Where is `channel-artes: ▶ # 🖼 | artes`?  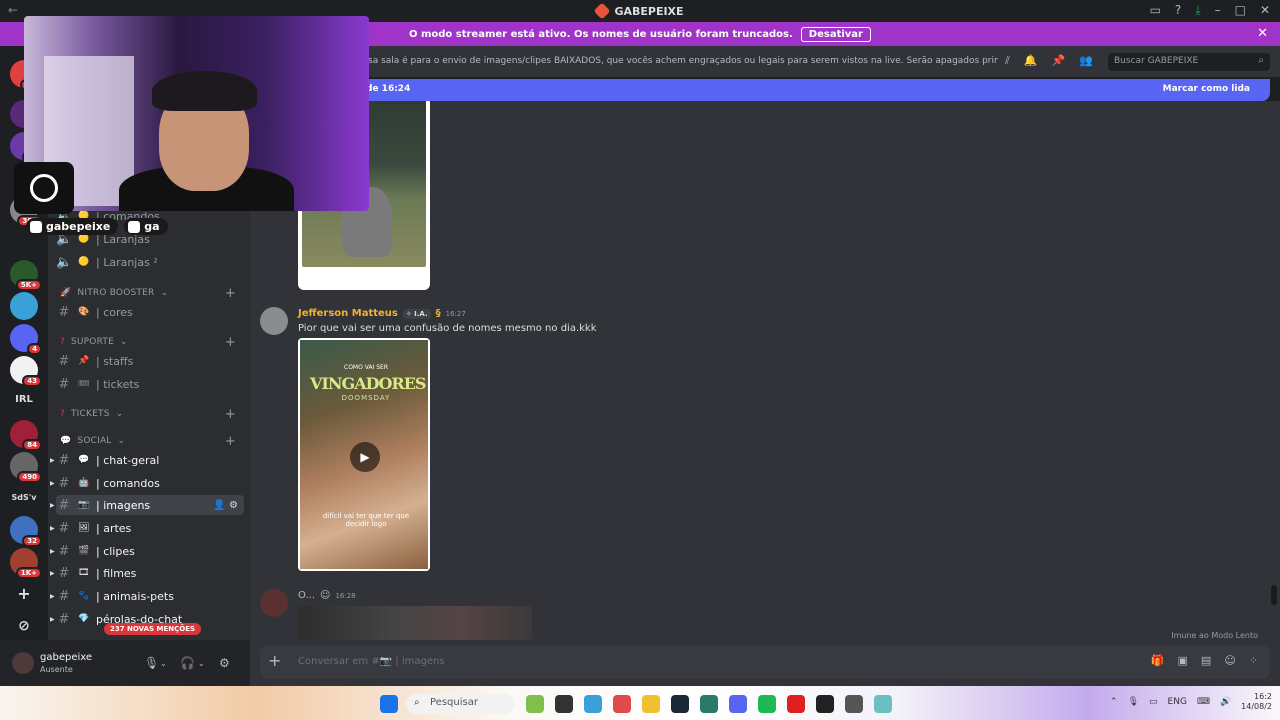
channel-artes: ▶ # 🖼 | artes is located at coordinates (147, 528).